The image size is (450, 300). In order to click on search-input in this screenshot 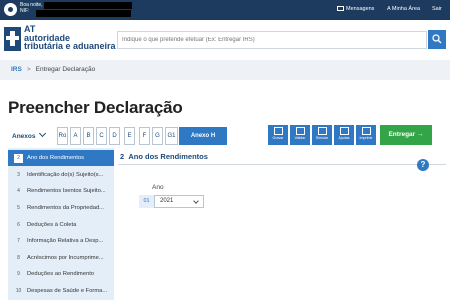, I will do `click(272, 40)`.